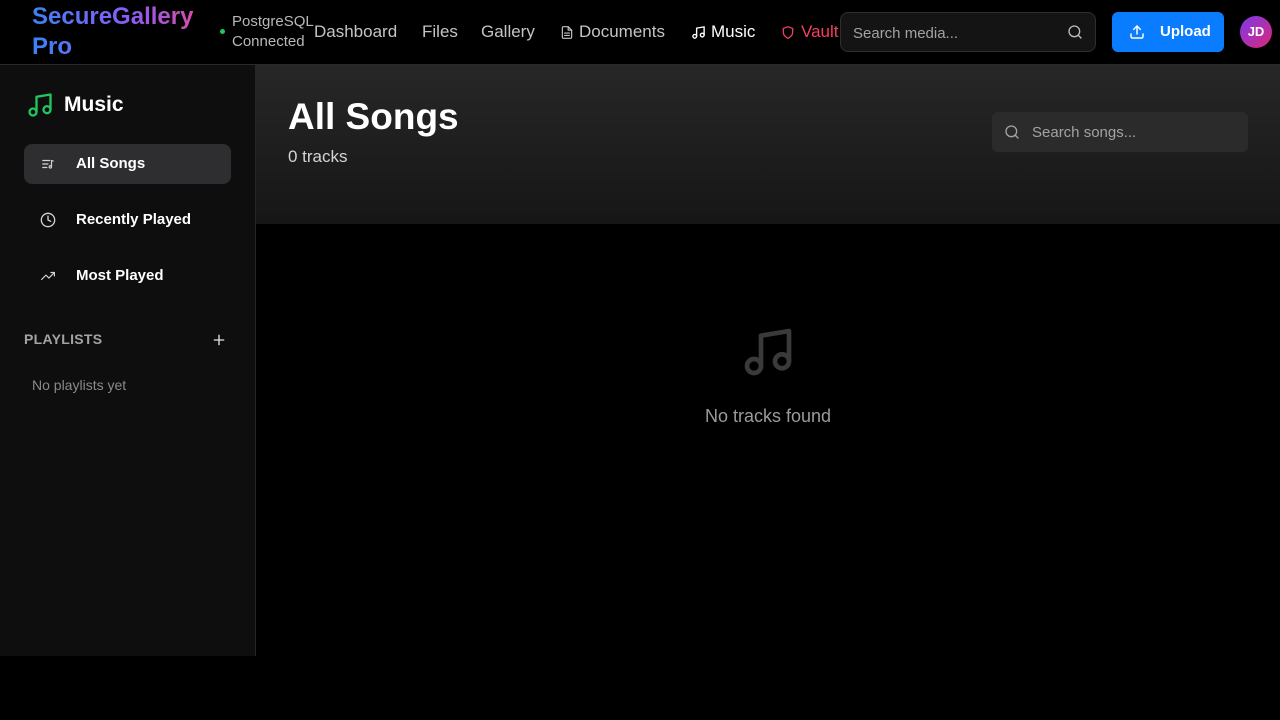  I want to click on nav-dashboard-label: Dashboard, so click(356, 31).